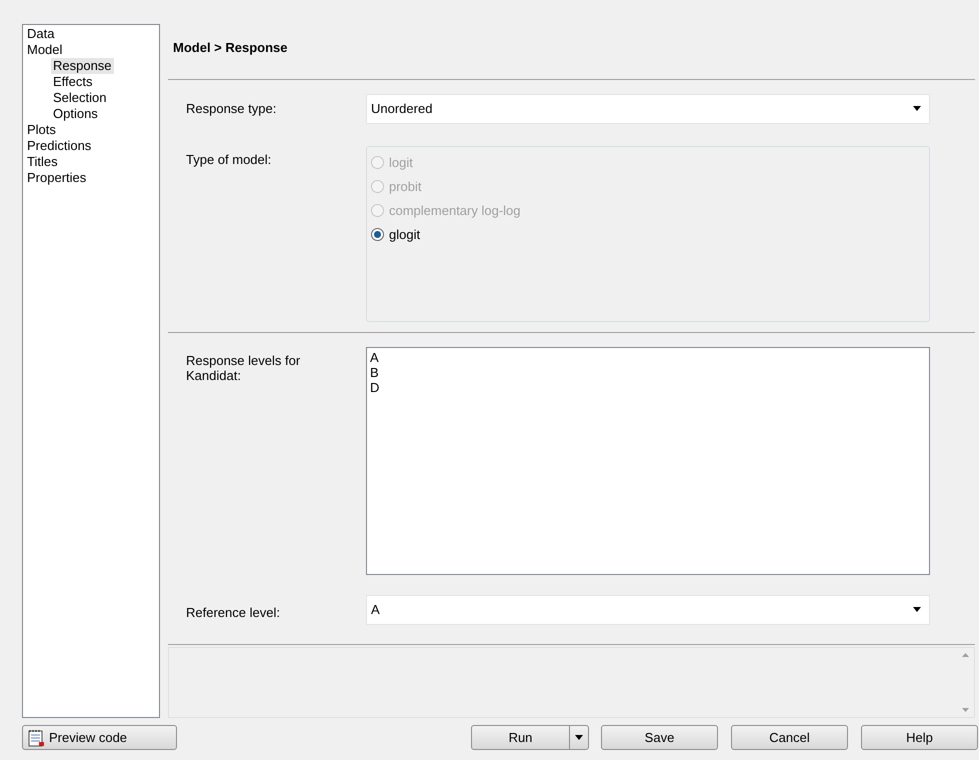  I want to click on tree-item: Response, so click(82, 66).